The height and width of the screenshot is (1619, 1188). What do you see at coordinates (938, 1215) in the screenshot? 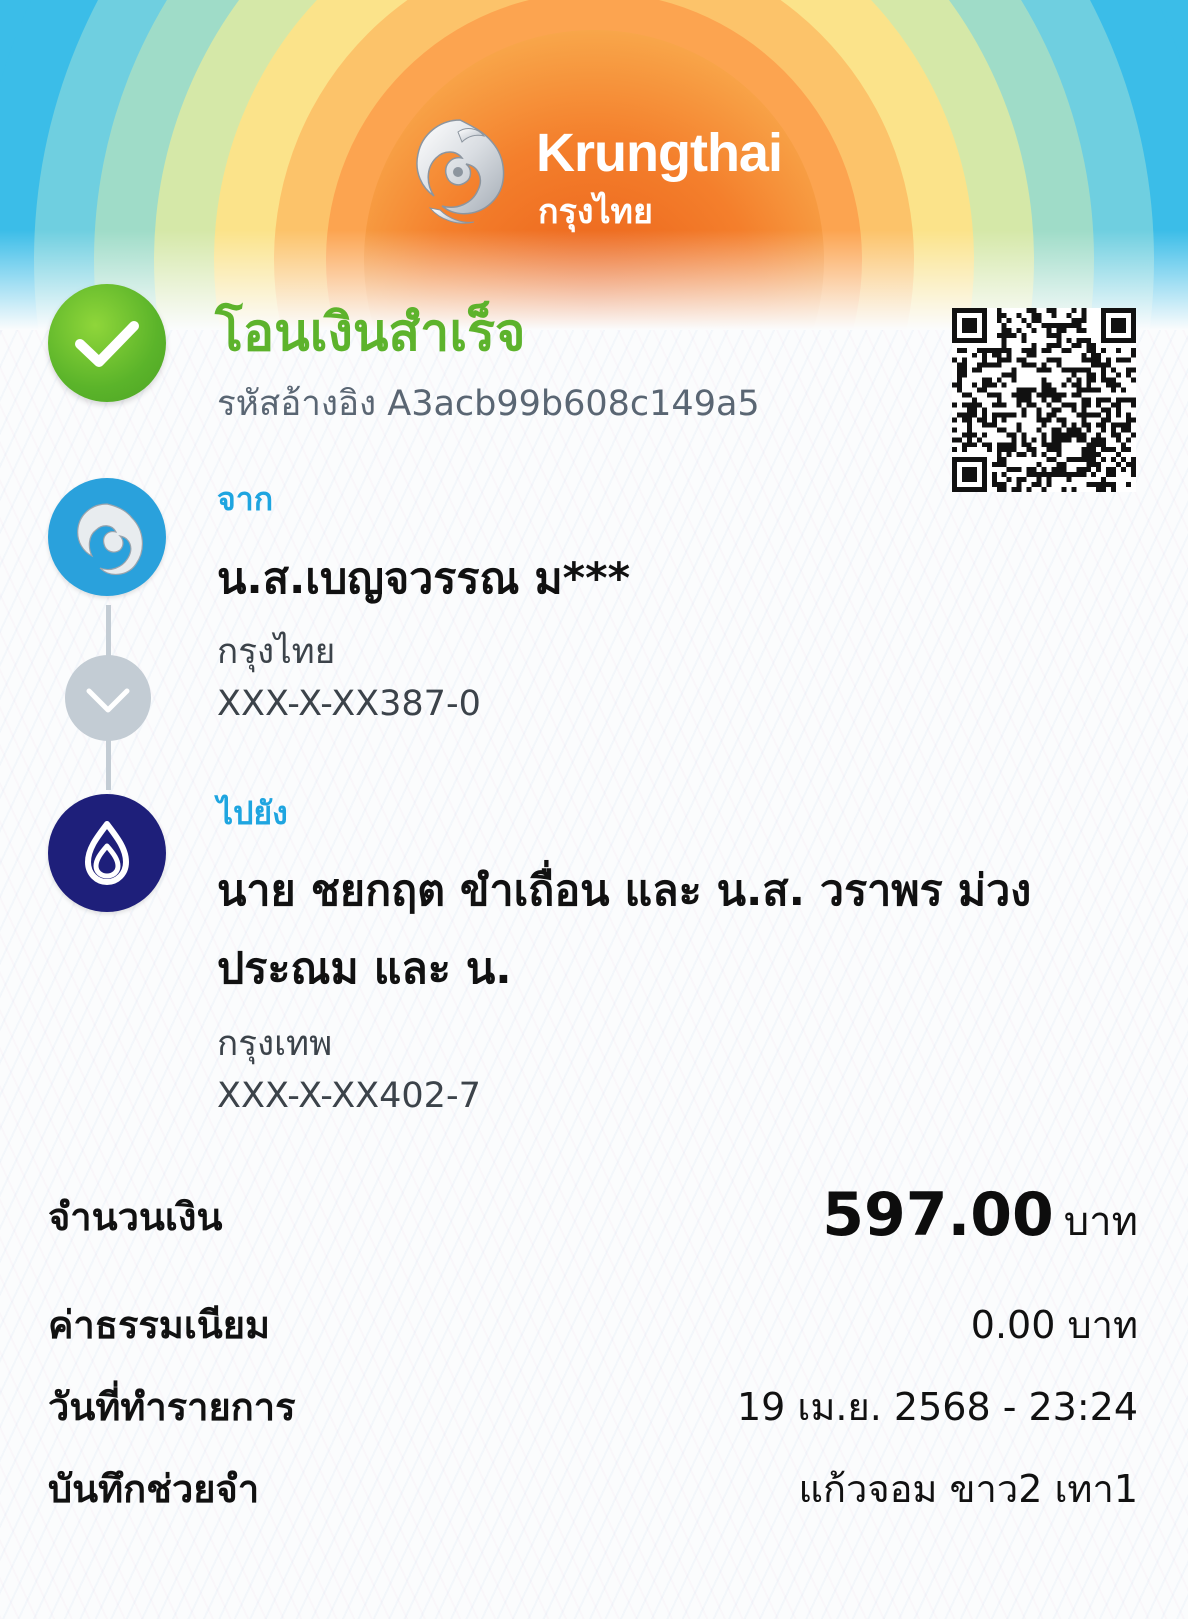
I see `amount-value: 597.00` at bounding box center [938, 1215].